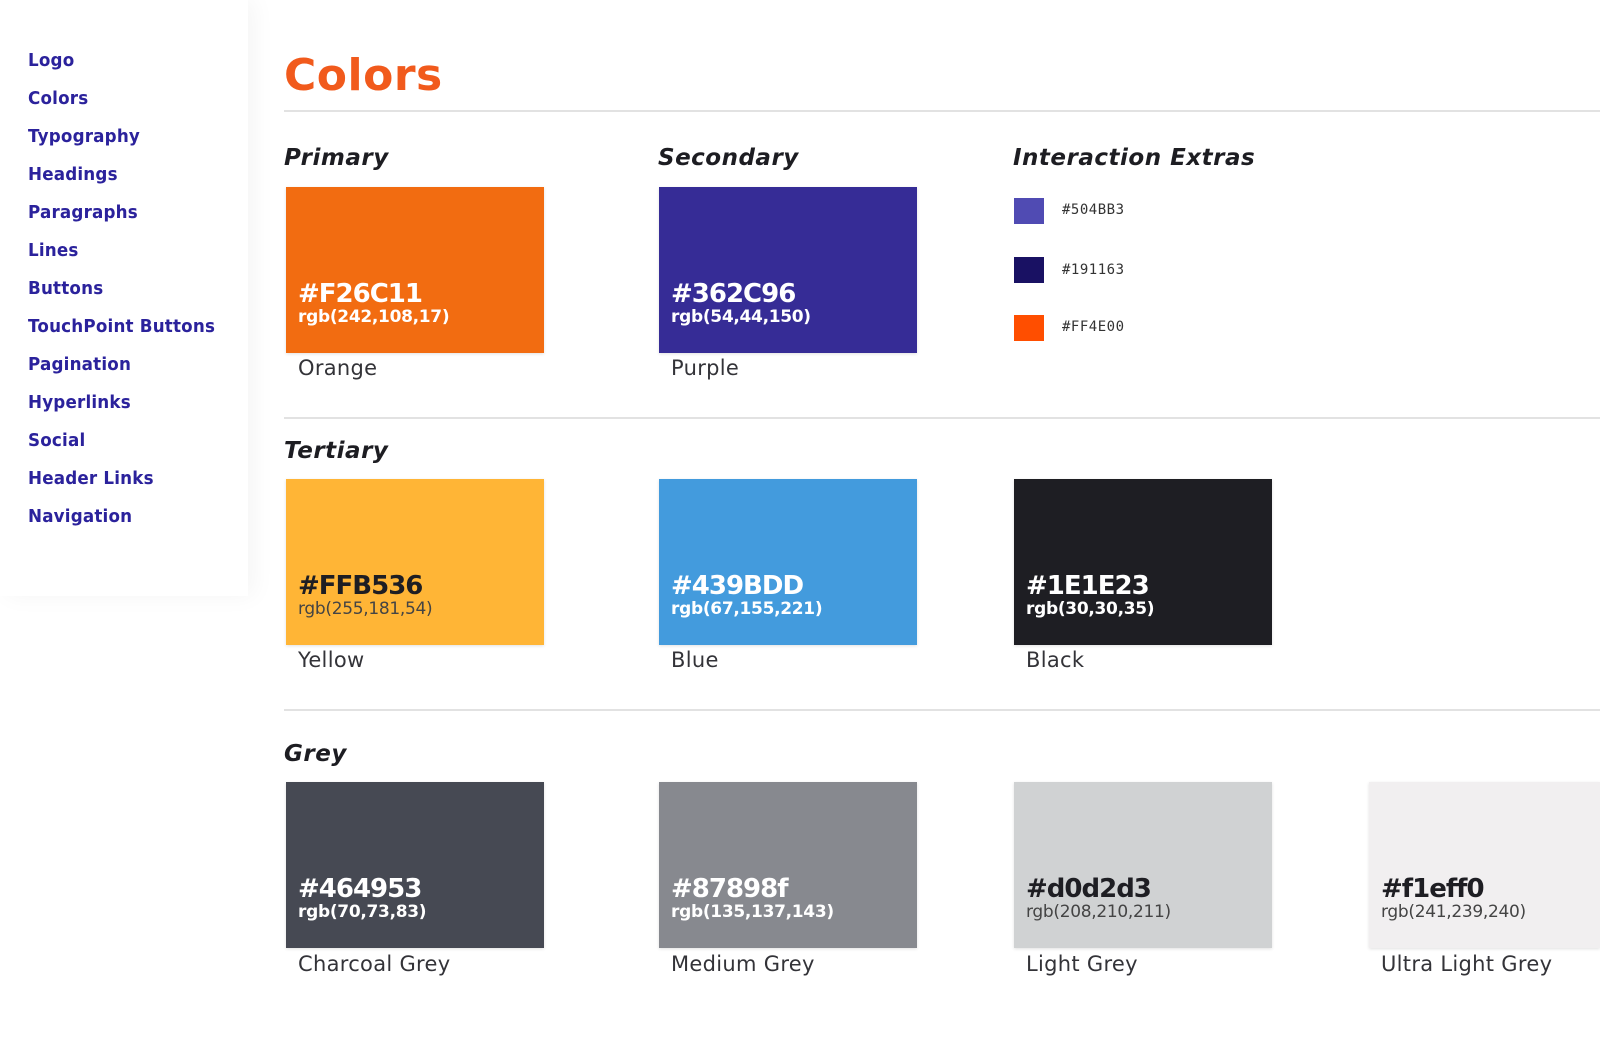  I want to click on sidebar-link-touchpoint-buttons: TouchPoint Buttons, so click(121, 327).